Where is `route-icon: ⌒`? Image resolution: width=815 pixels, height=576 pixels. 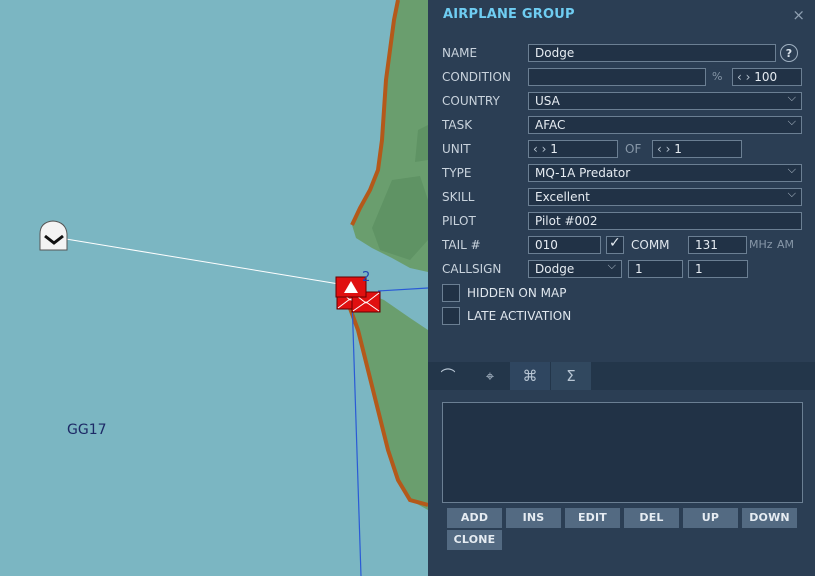 route-icon: ⌒ is located at coordinates (448, 376).